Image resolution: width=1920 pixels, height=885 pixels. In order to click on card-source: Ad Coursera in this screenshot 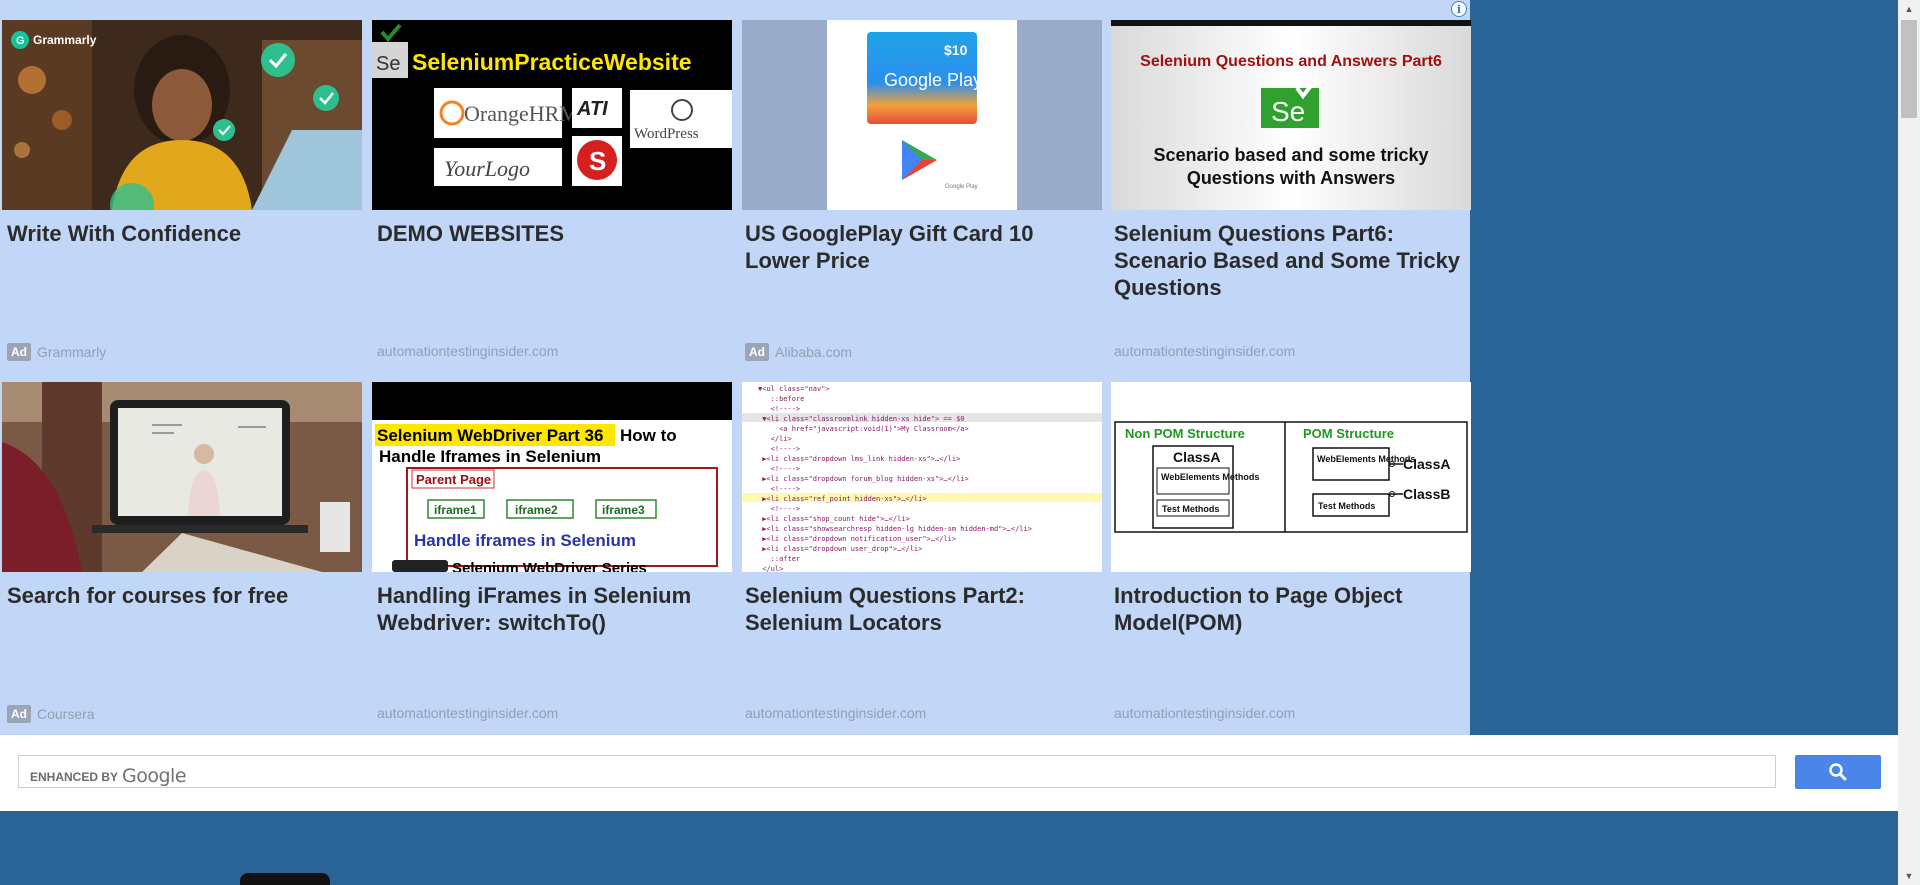, I will do `click(51, 714)`.